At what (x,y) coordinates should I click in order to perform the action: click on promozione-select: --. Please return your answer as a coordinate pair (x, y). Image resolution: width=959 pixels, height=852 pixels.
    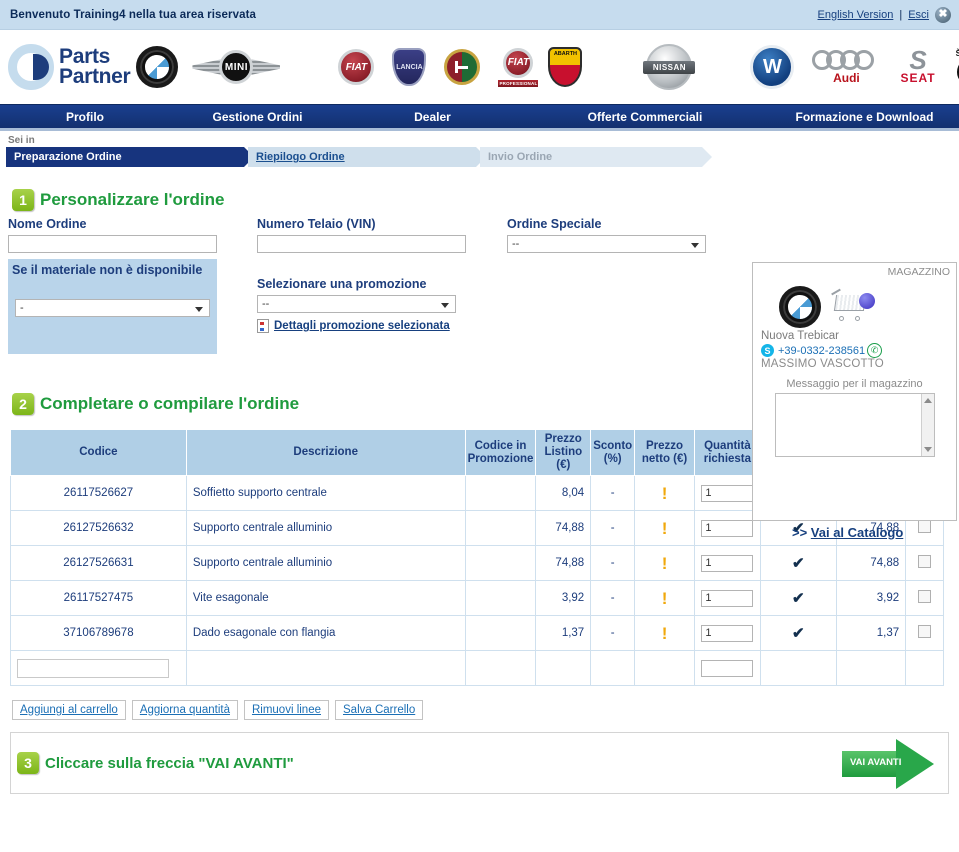
    Looking at the image, I should click on (356, 304).